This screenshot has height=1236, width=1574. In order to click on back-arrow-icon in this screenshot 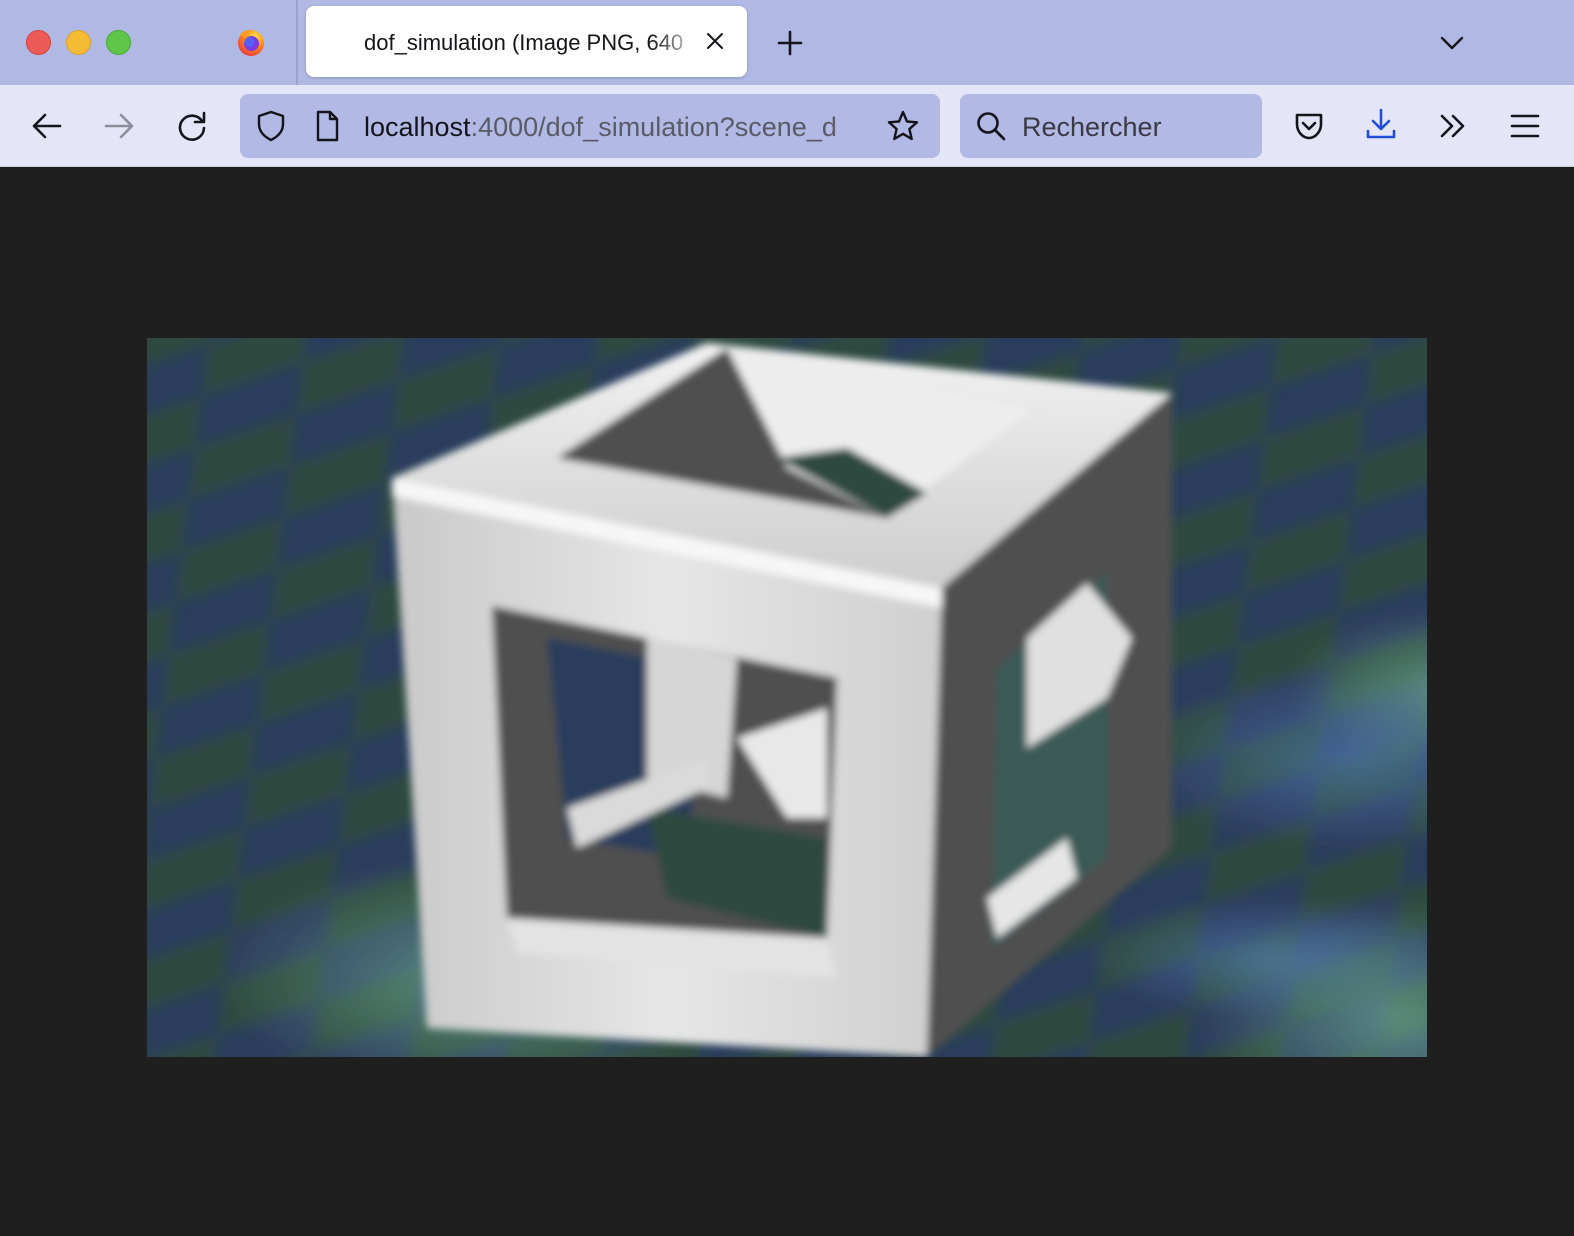, I will do `click(47, 126)`.